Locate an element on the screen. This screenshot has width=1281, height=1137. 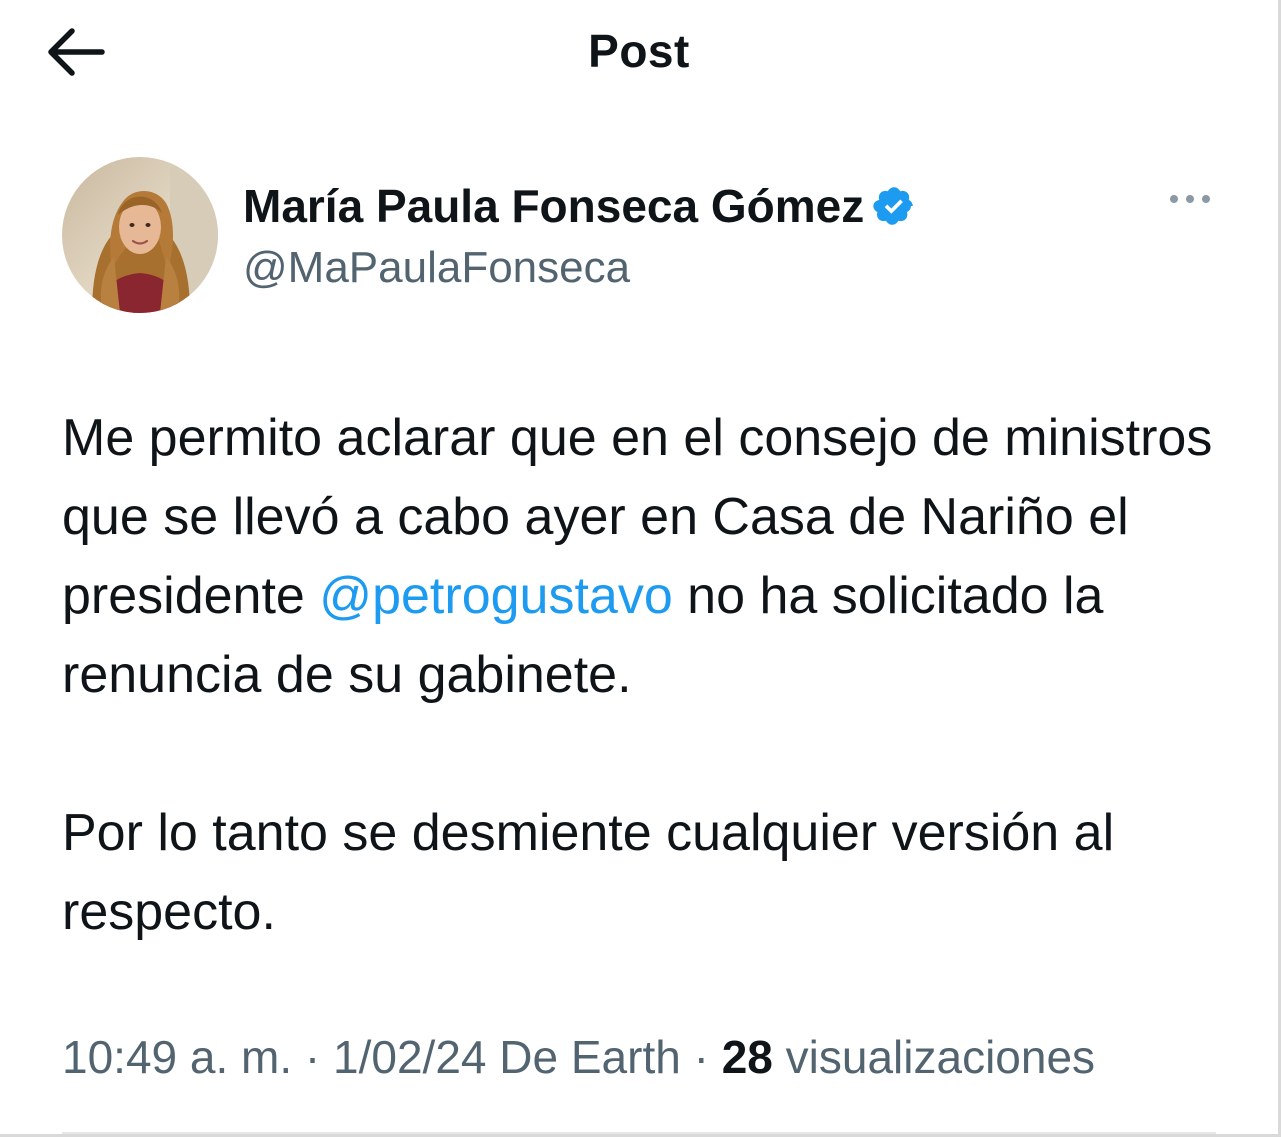
top-bar: Post is located at coordinates (639, 53).